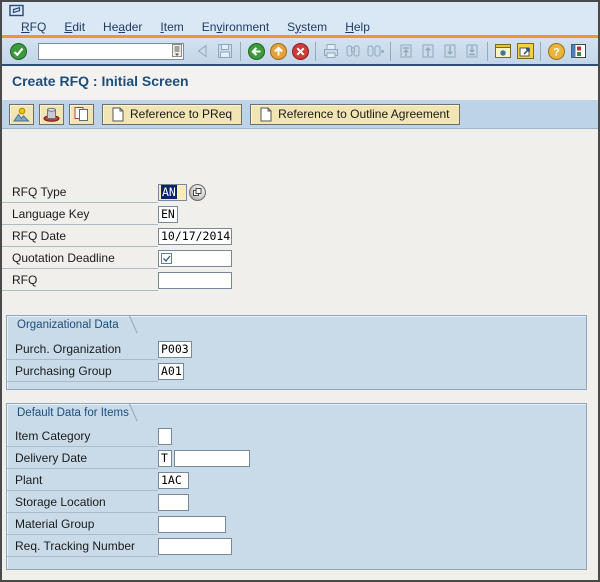 This screenshot has width=600, height=582. What do you see at coordinates (296, 502) in the screenshot?
I see `storage-location-row: Storage Location` at bounding box center [296, 502].